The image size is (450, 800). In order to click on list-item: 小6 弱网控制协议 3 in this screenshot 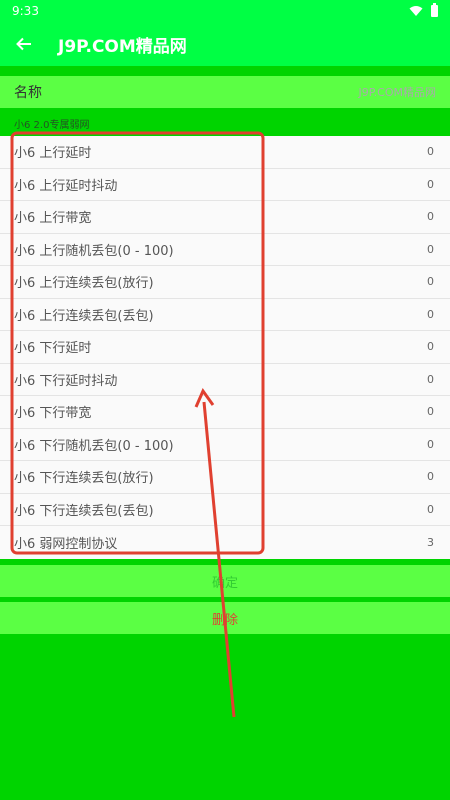, I will do `click(225, 542)`.